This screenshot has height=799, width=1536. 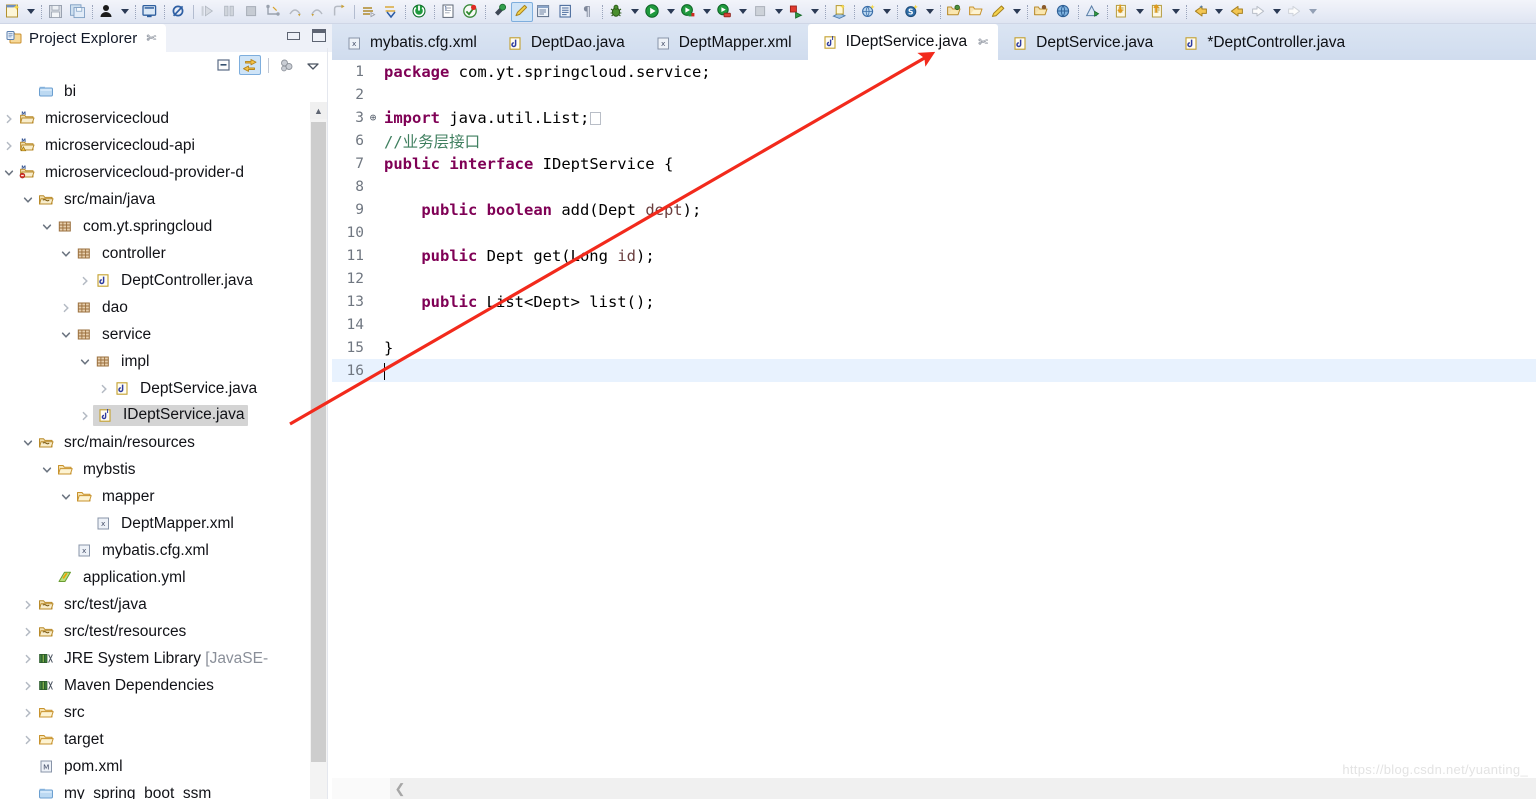 What do you see at coordinates (934, 94) in the screenshot?
I see `code-line: 2` at bounding box center [934, 94].